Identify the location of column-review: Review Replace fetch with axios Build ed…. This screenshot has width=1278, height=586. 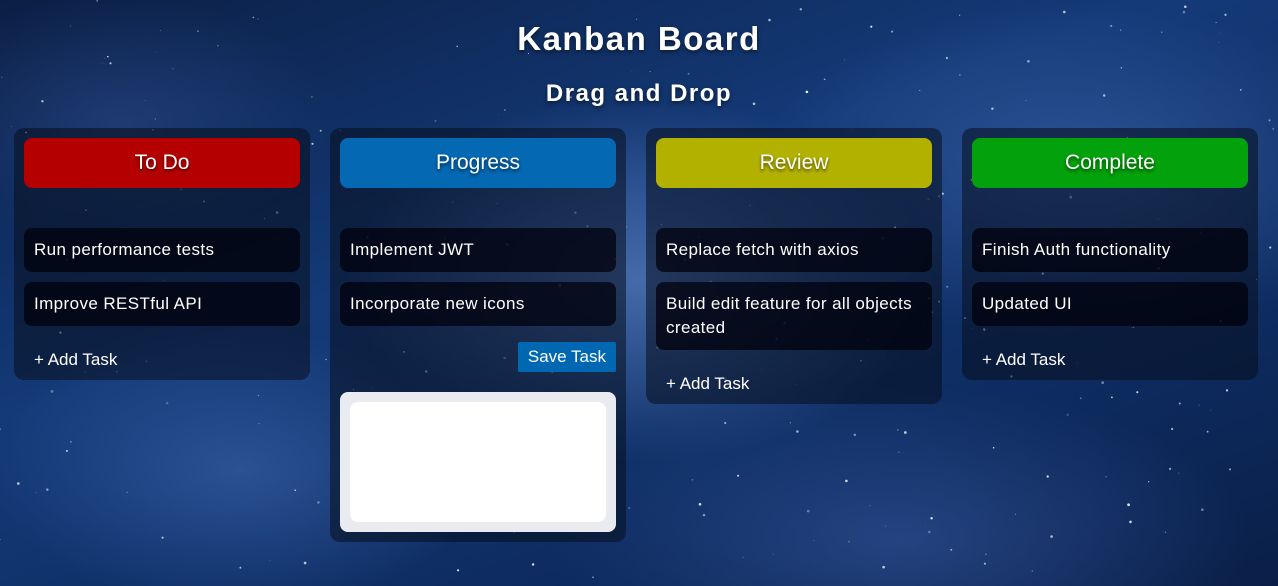
(794, 266).